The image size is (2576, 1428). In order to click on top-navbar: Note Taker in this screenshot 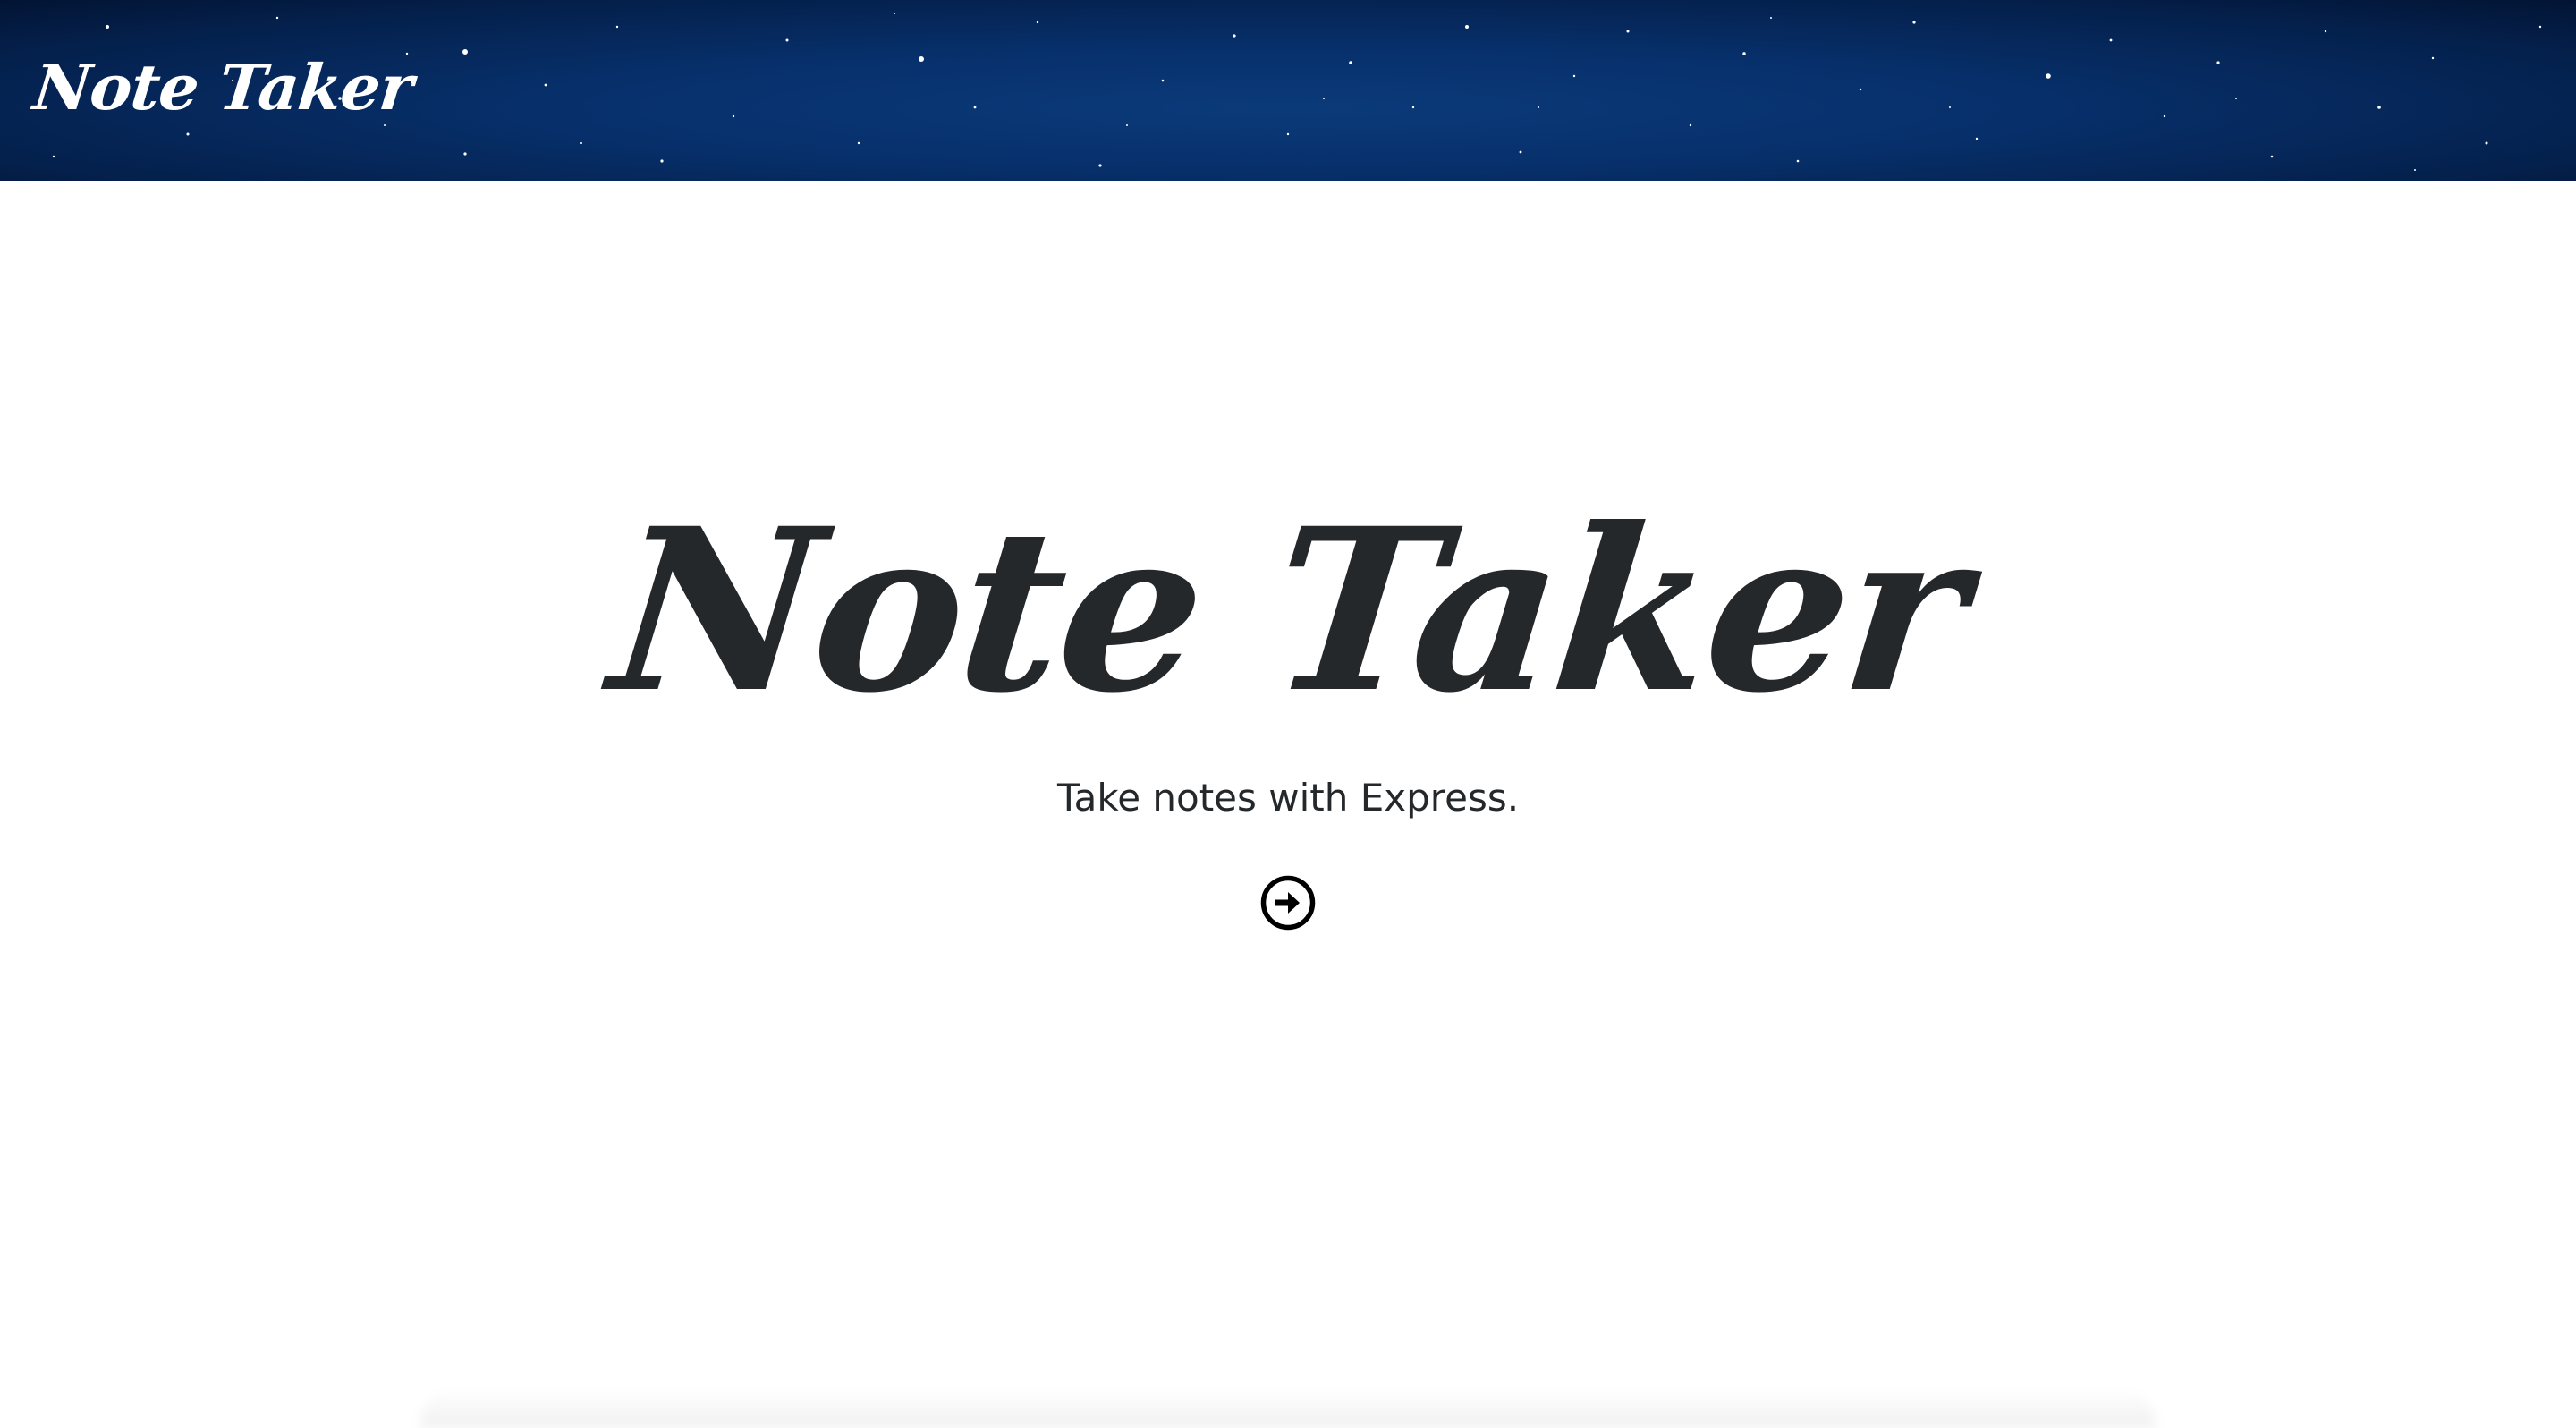, I will do `click(1288, 91)`.